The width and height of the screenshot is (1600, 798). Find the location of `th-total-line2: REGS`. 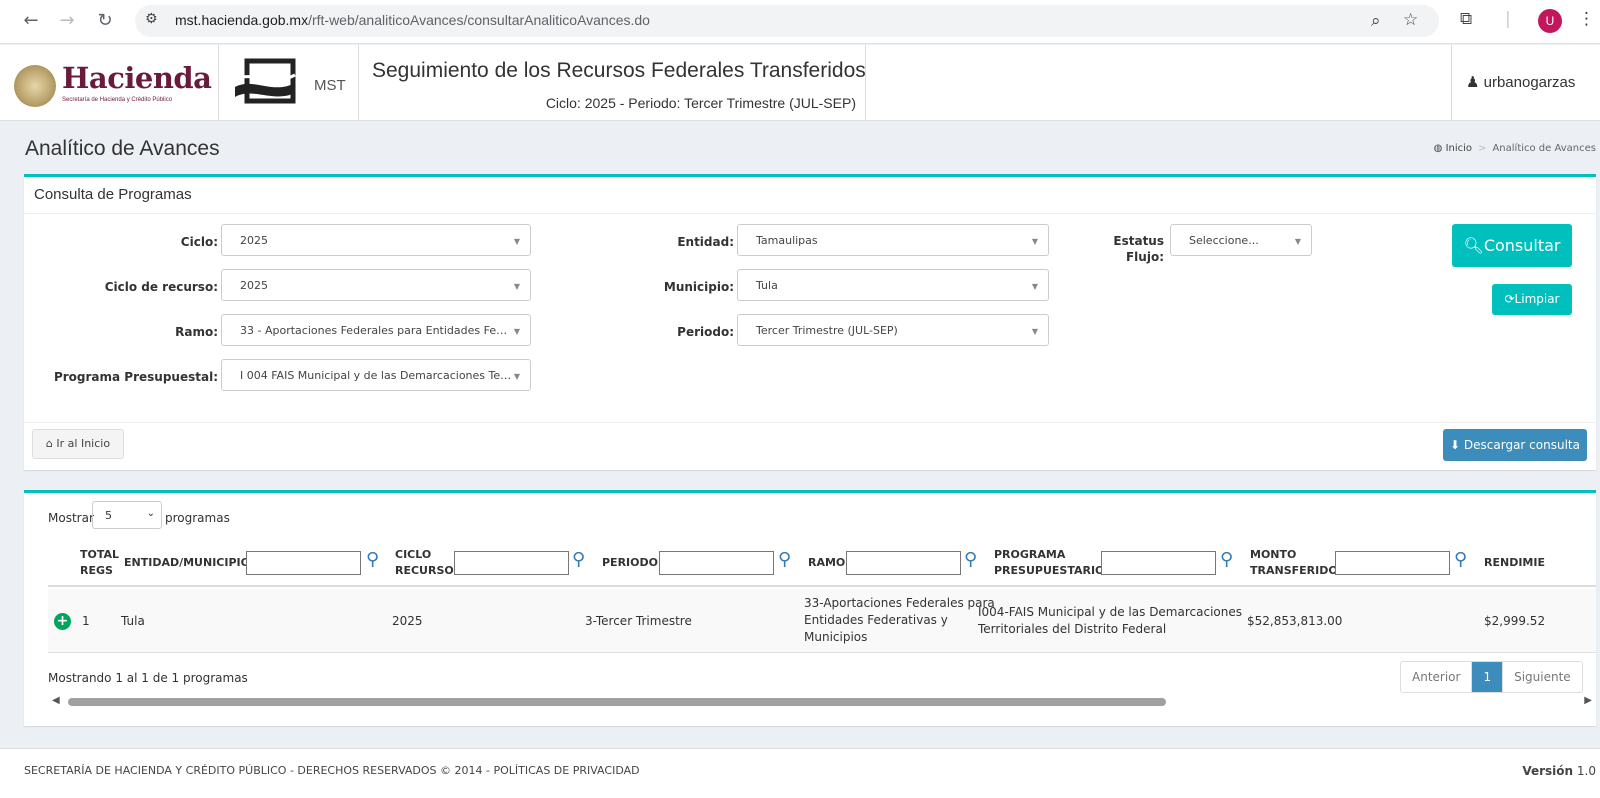

th-total-line2: REGS is located at coordinates (96, 570).